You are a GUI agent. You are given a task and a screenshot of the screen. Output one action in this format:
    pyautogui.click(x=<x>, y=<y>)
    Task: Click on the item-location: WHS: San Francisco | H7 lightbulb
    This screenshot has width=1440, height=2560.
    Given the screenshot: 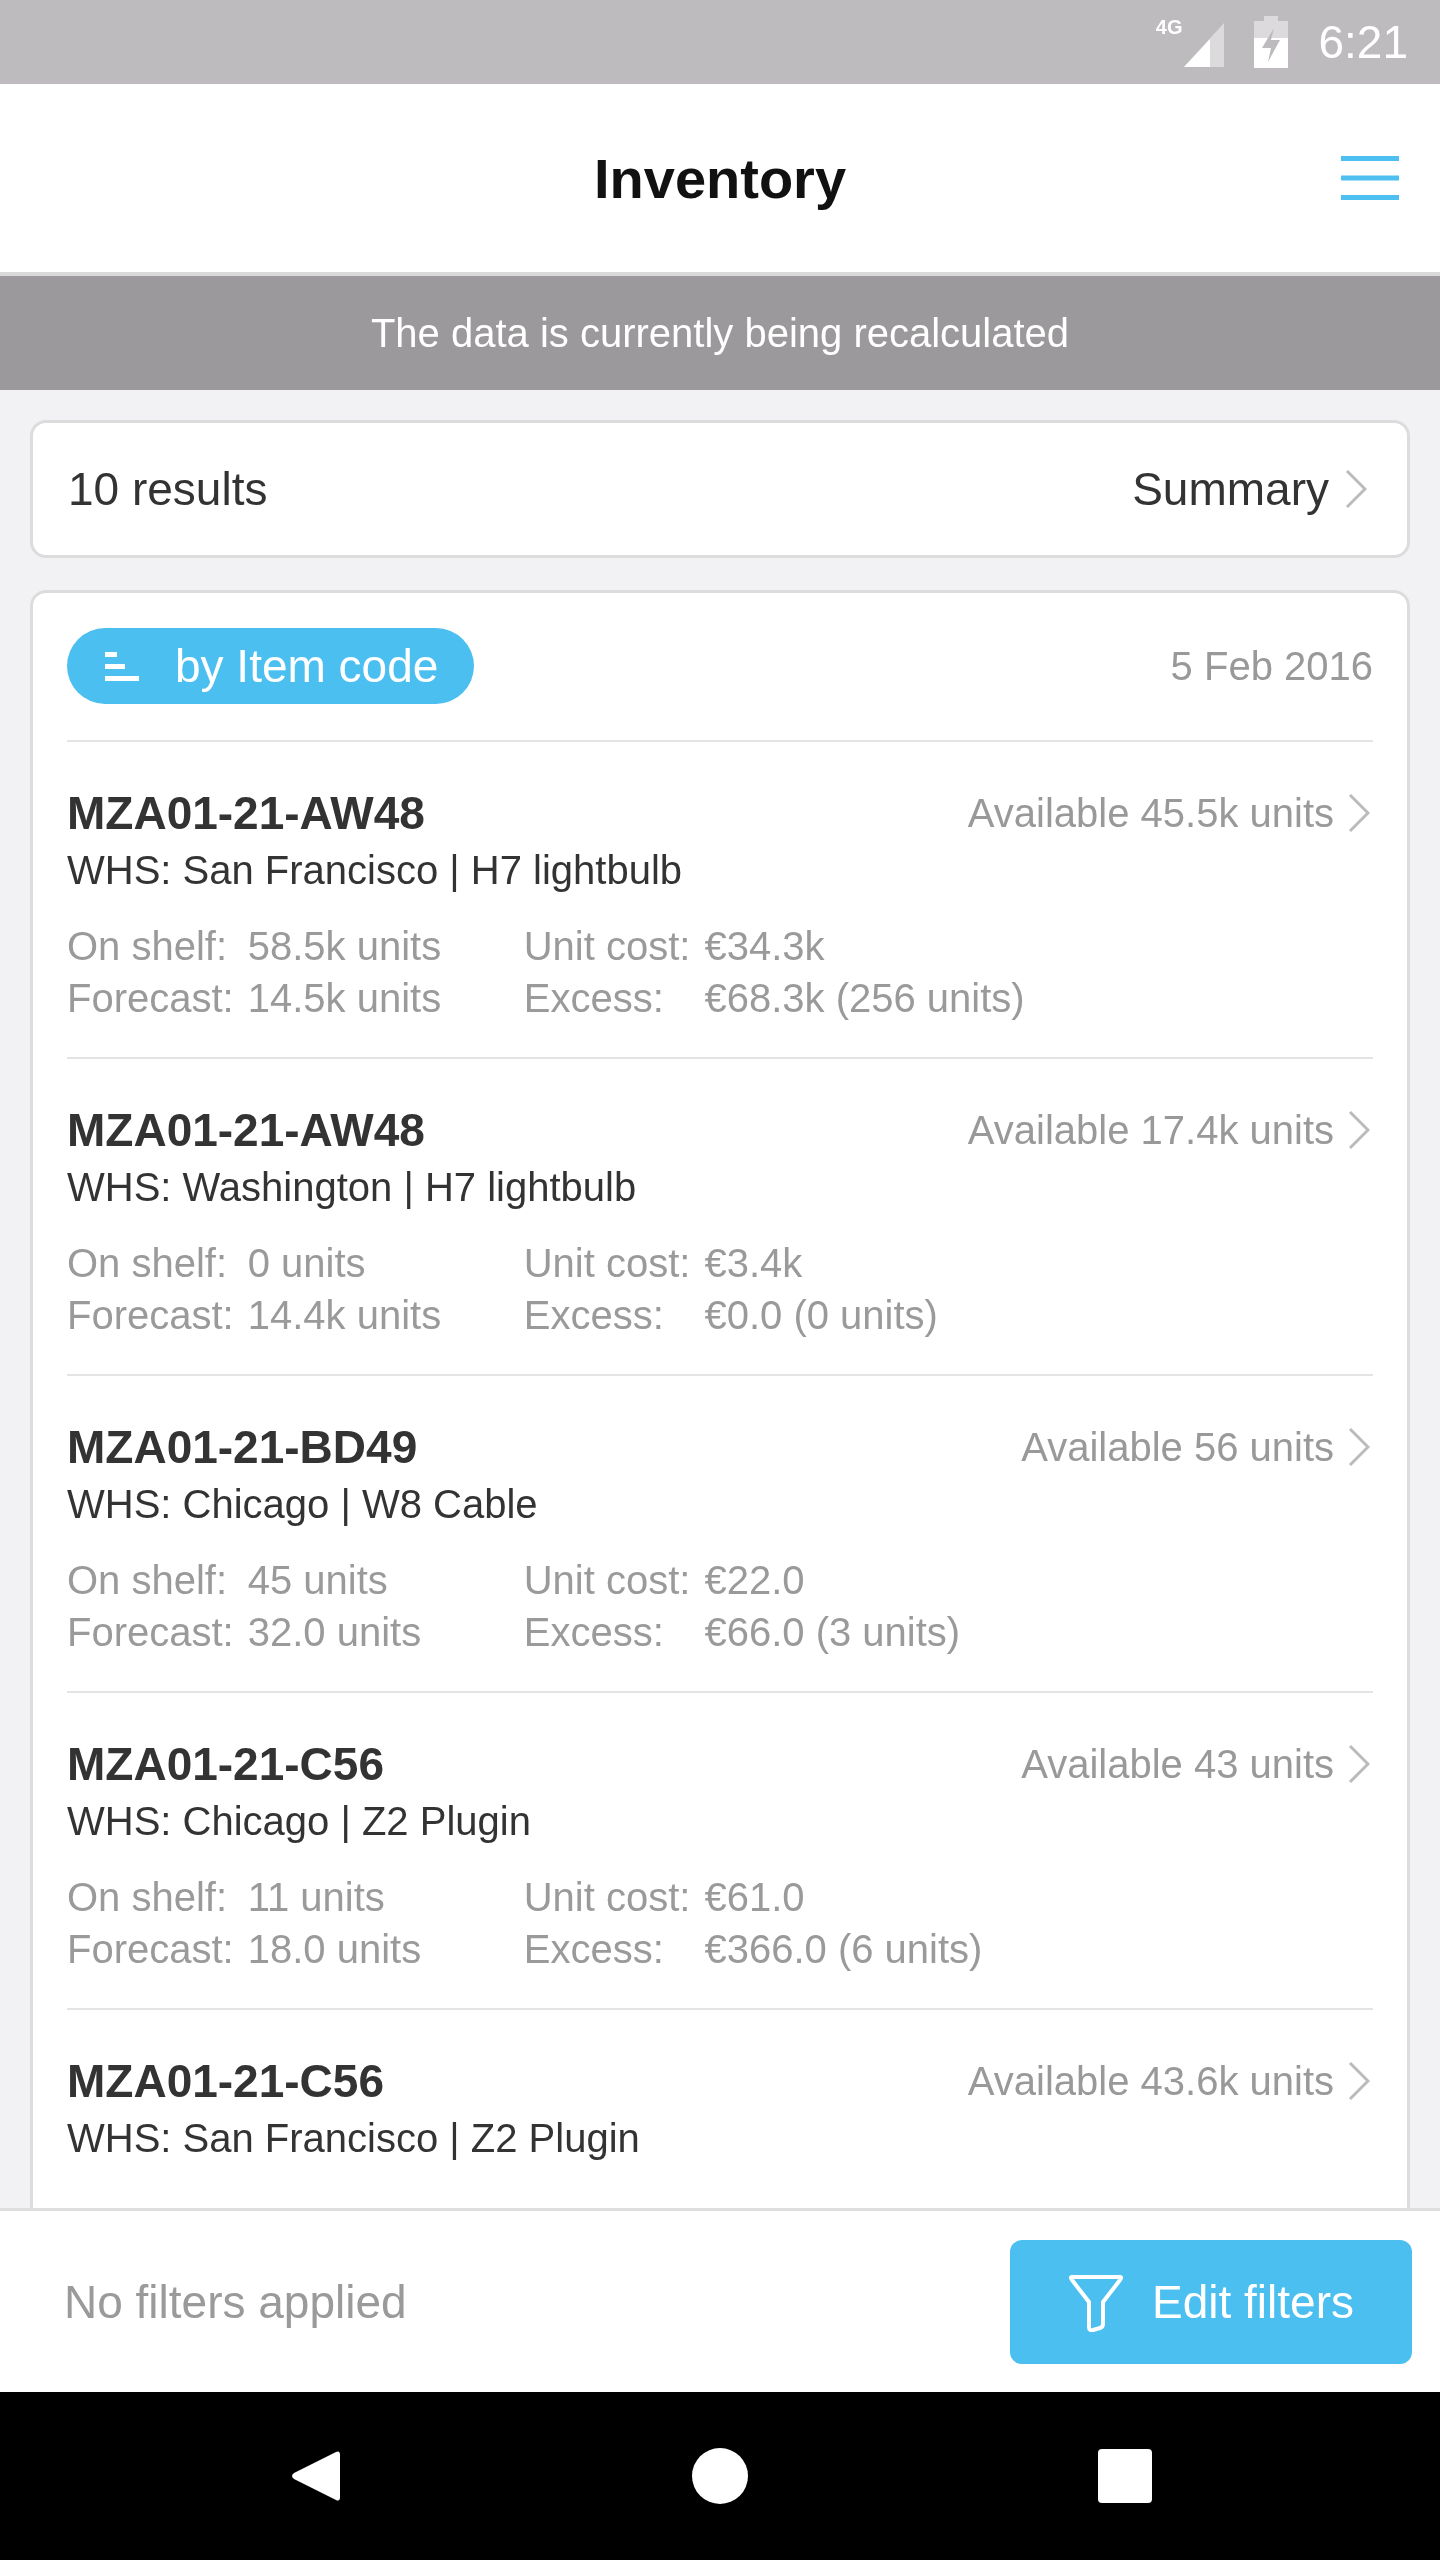 What is the action you would take?
    pyautogui.click(x=375, y=870)
    